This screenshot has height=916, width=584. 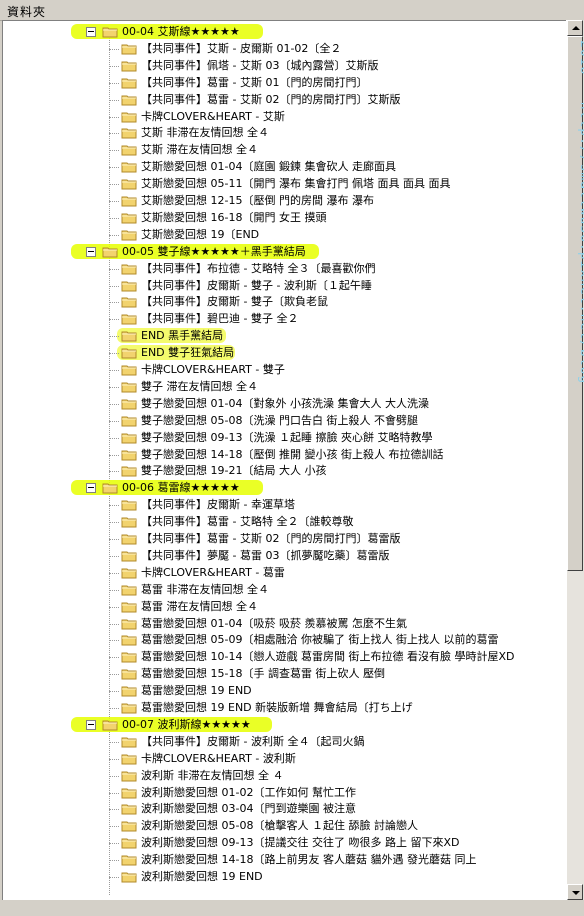 What do you see at coordinates (285, 656) in the screenshot?
I see `tree-item-row: 葛雷戀愛回想 10-14〔戀人遊戲 葛雷房間 街上布拉德 看沒有臉 學時計屋XD` at bounding box center [285, 656].